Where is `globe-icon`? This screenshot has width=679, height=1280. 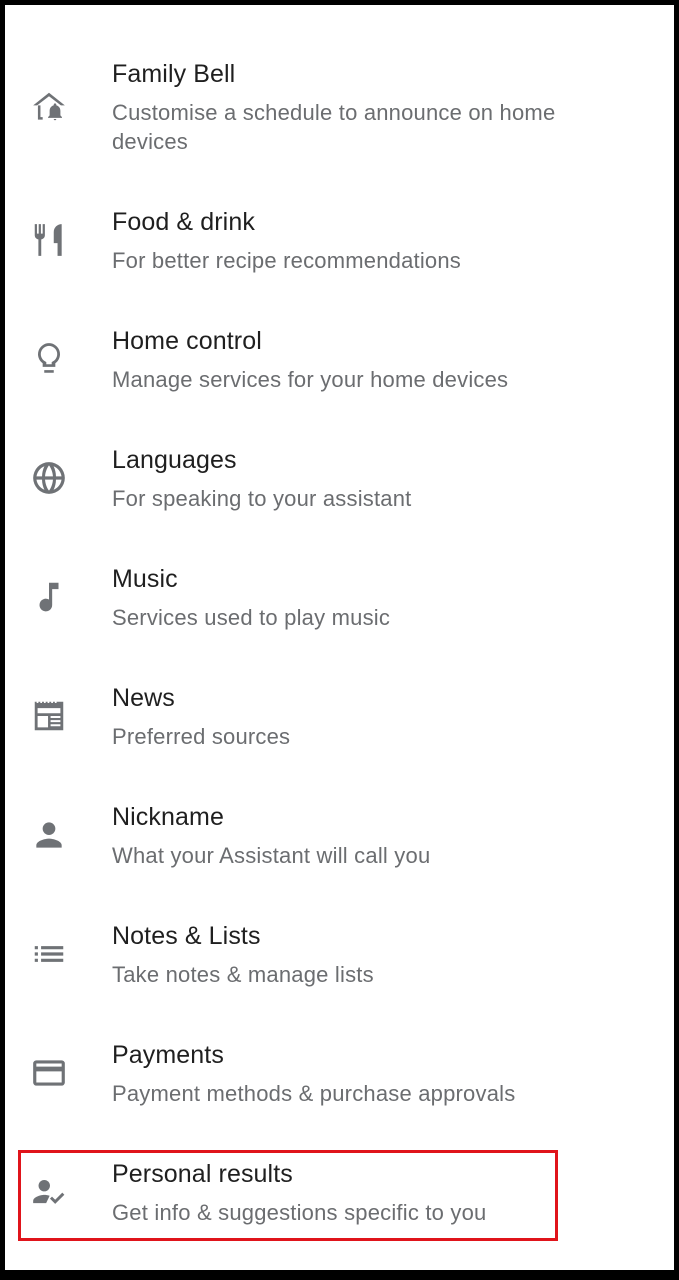 globe-icon is located at coordinates (49, 478).